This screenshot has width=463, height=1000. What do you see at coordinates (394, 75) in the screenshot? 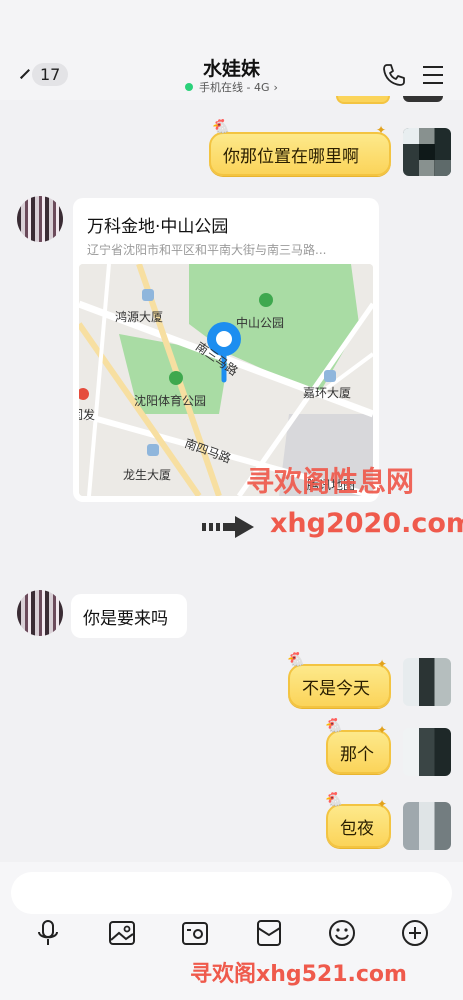
I see `phone-icon` at bounding box center [394, 75].